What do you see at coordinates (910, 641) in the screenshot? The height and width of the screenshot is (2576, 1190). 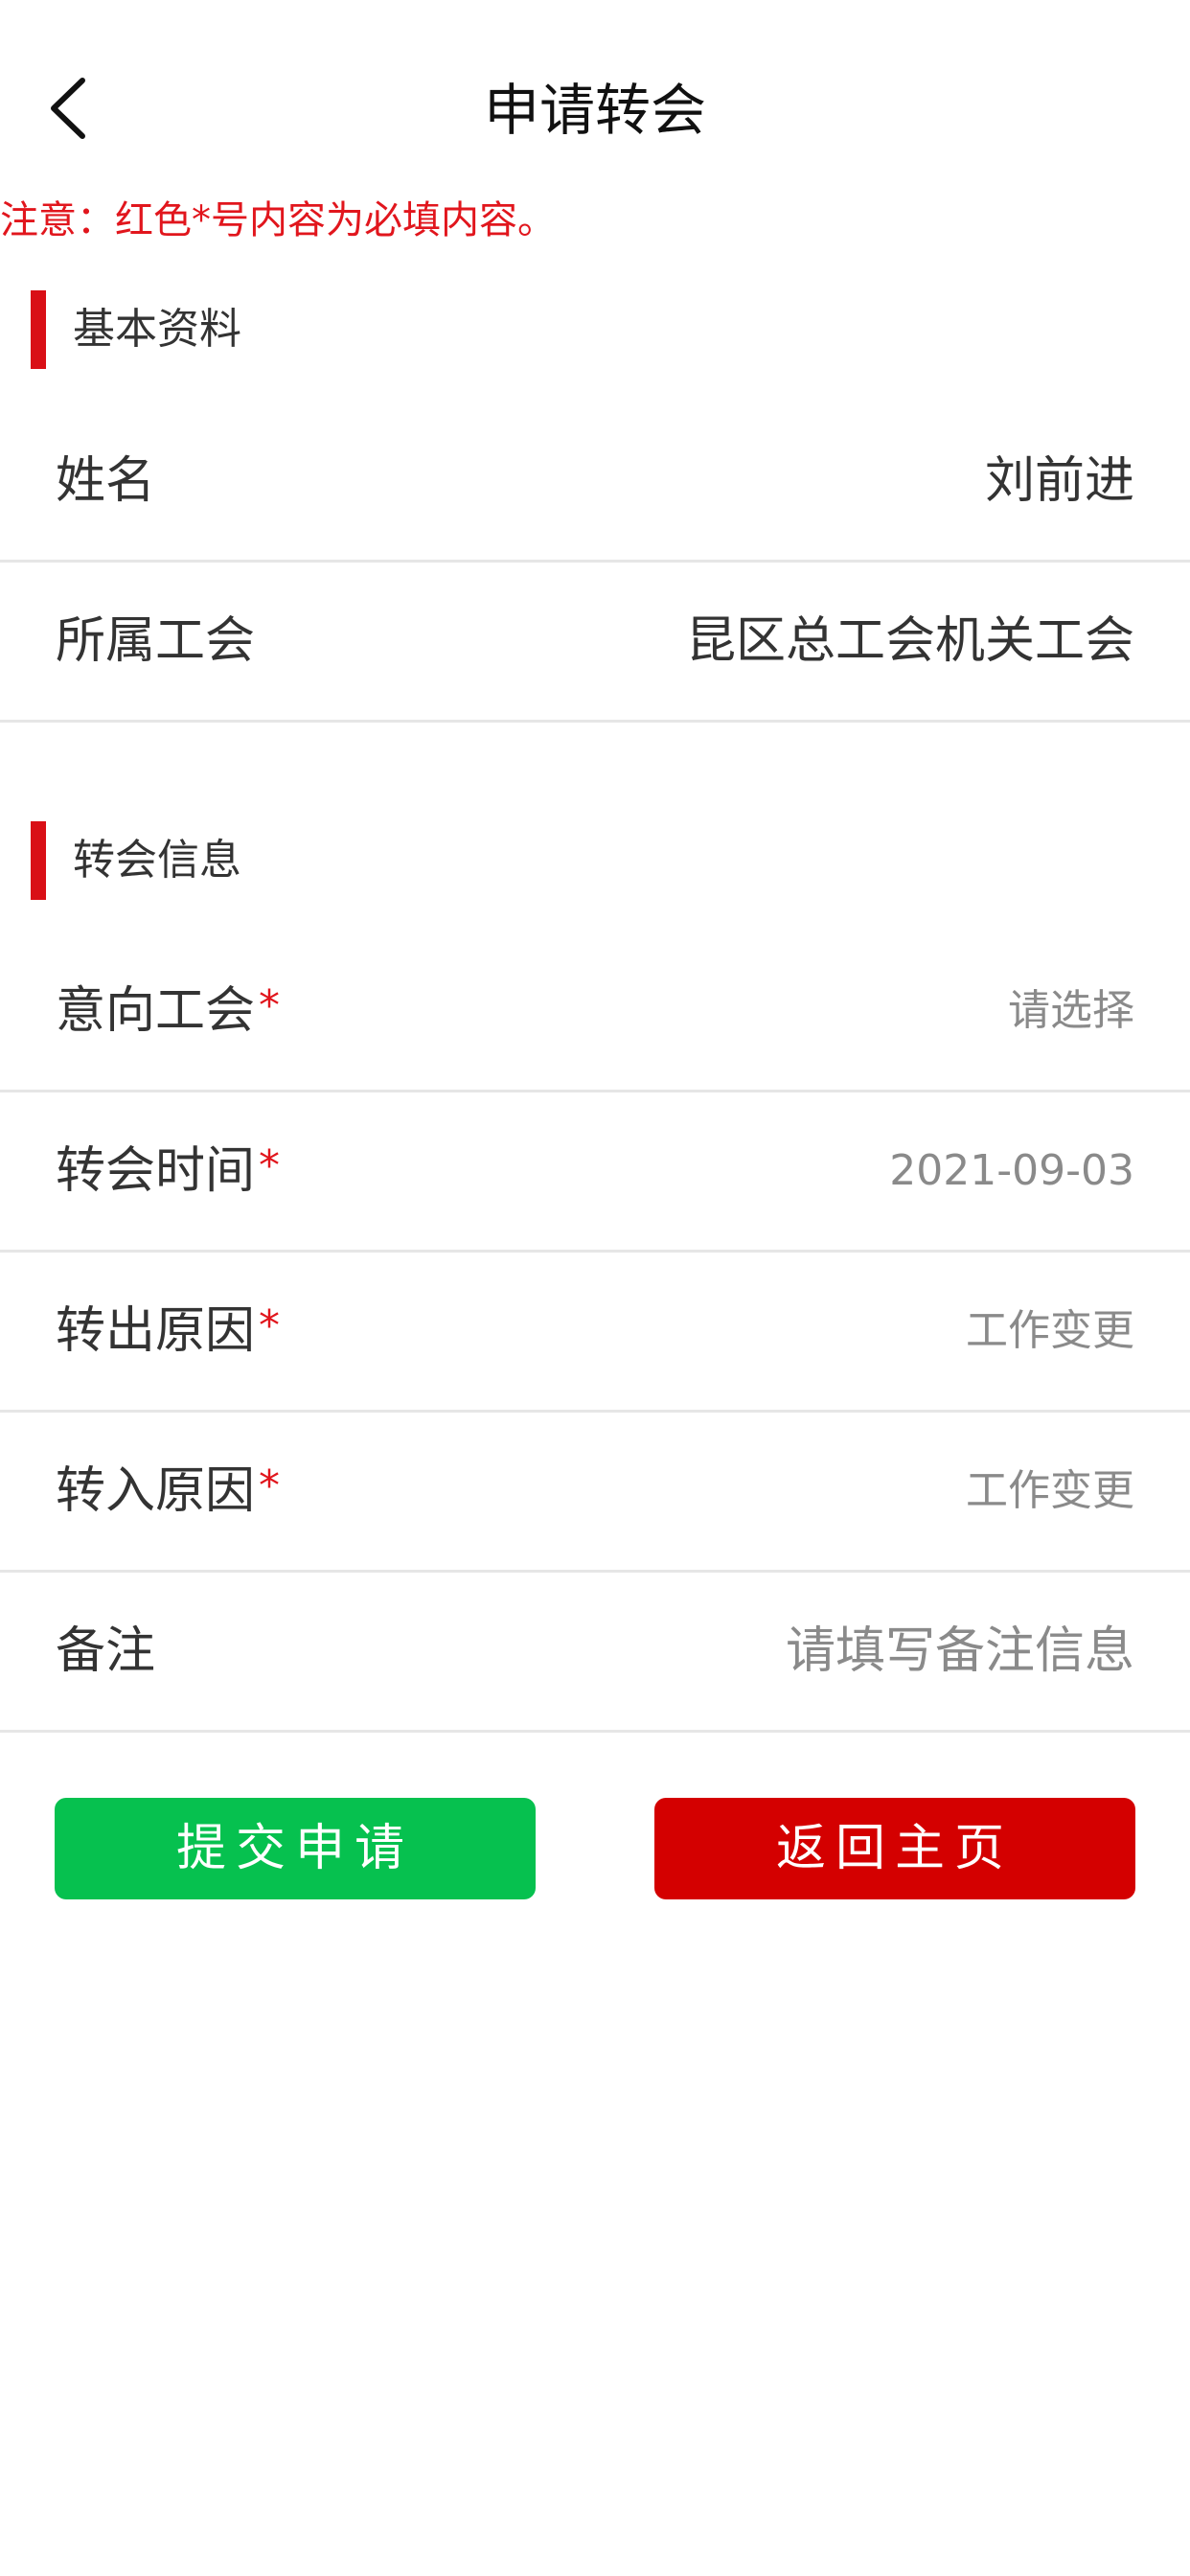 I see `union-value: 昆区总工会机关工会` at bounding box center [910, 641].